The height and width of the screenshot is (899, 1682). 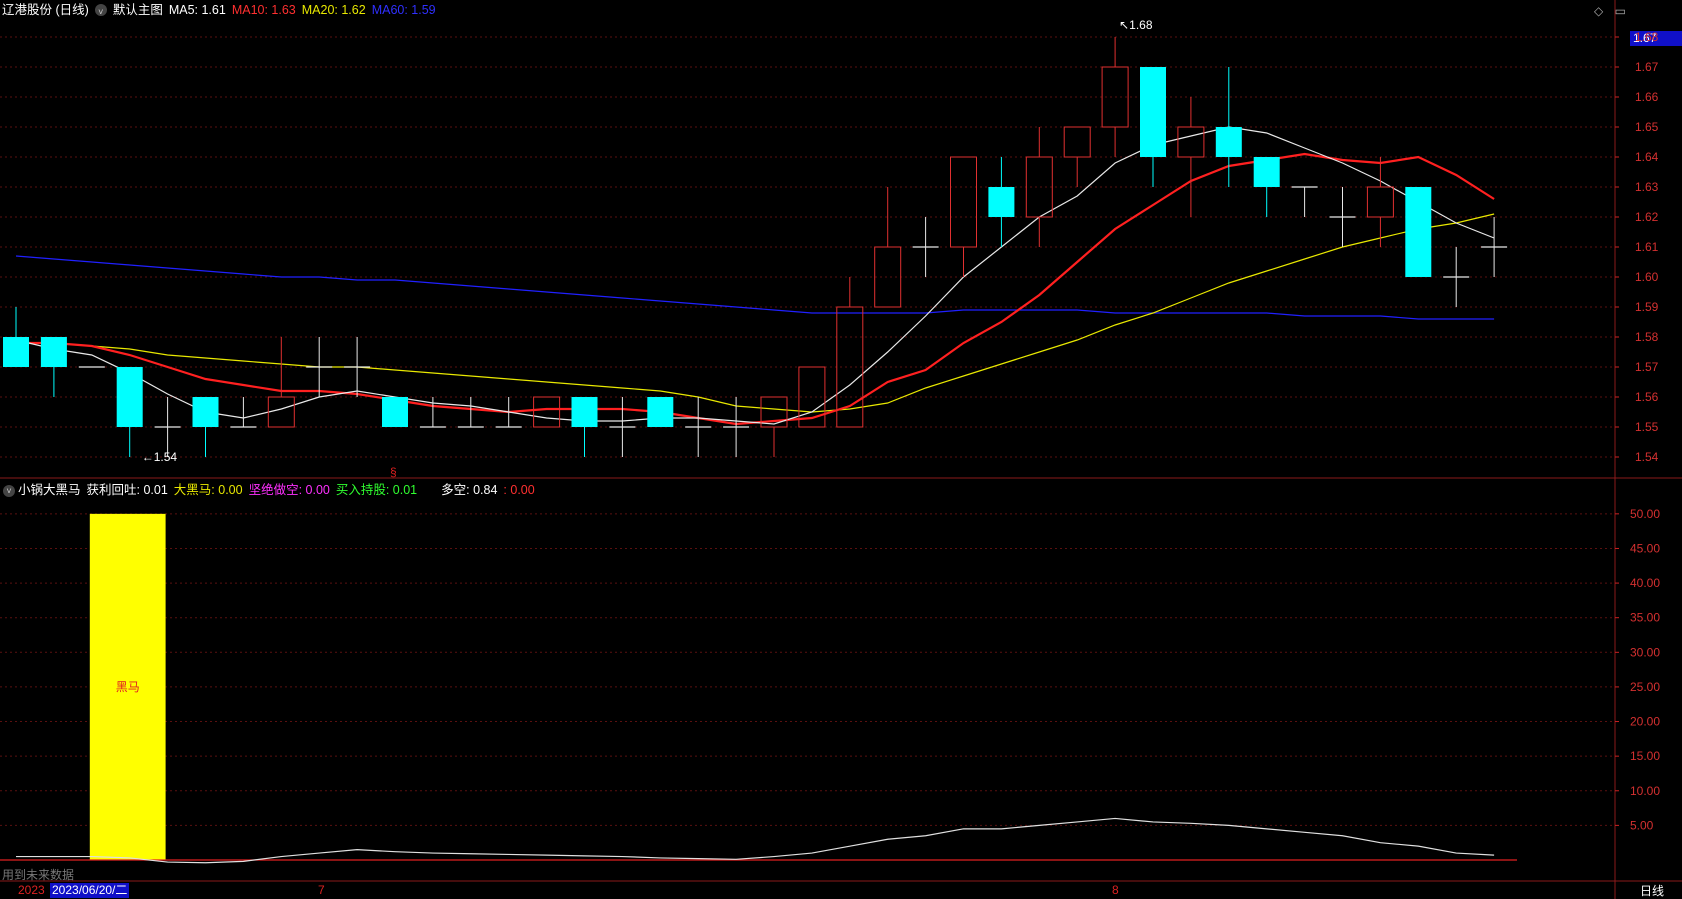 What do you see at coordinates (1645, 652) in the screenshot?
I see `indicator-tick-label: 30.00` at bounding box center [1645, 652].